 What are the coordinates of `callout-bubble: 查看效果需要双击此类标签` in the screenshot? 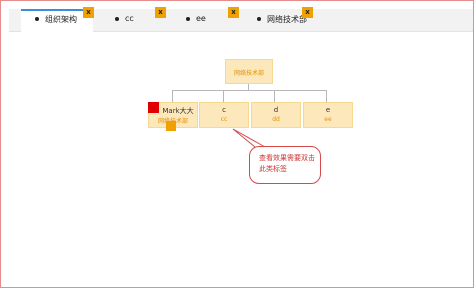 It's located at (285, 165).